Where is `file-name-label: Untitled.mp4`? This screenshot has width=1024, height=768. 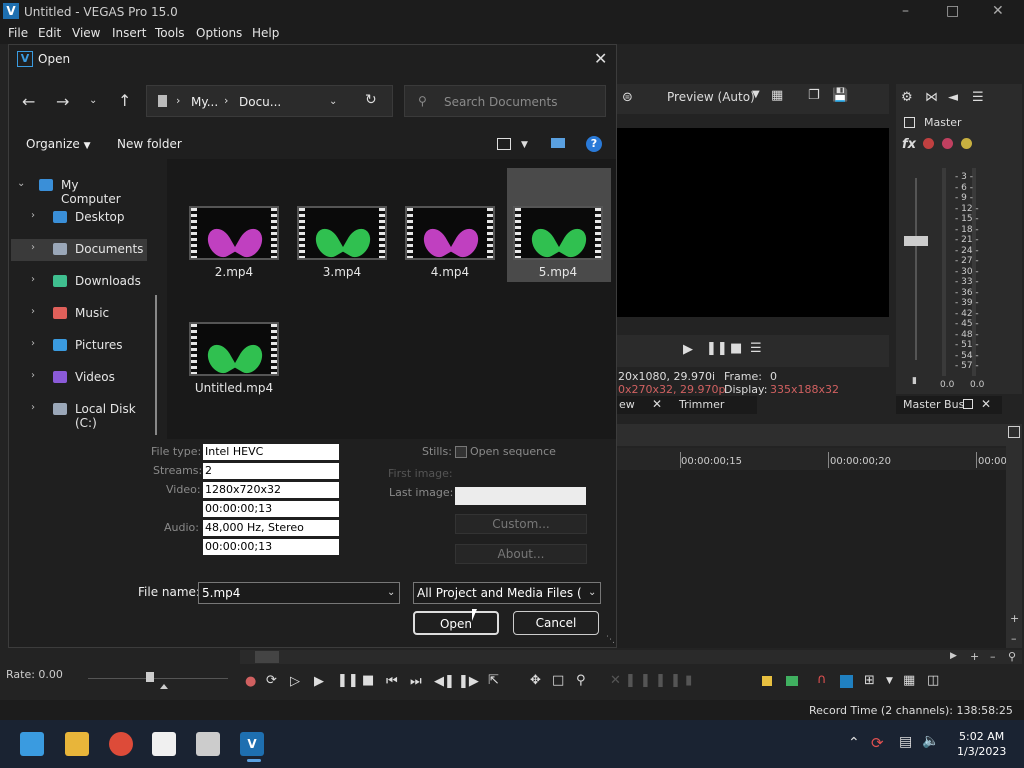
file-name-label: Untitled.mp4 is located at coordinates (234, 388).